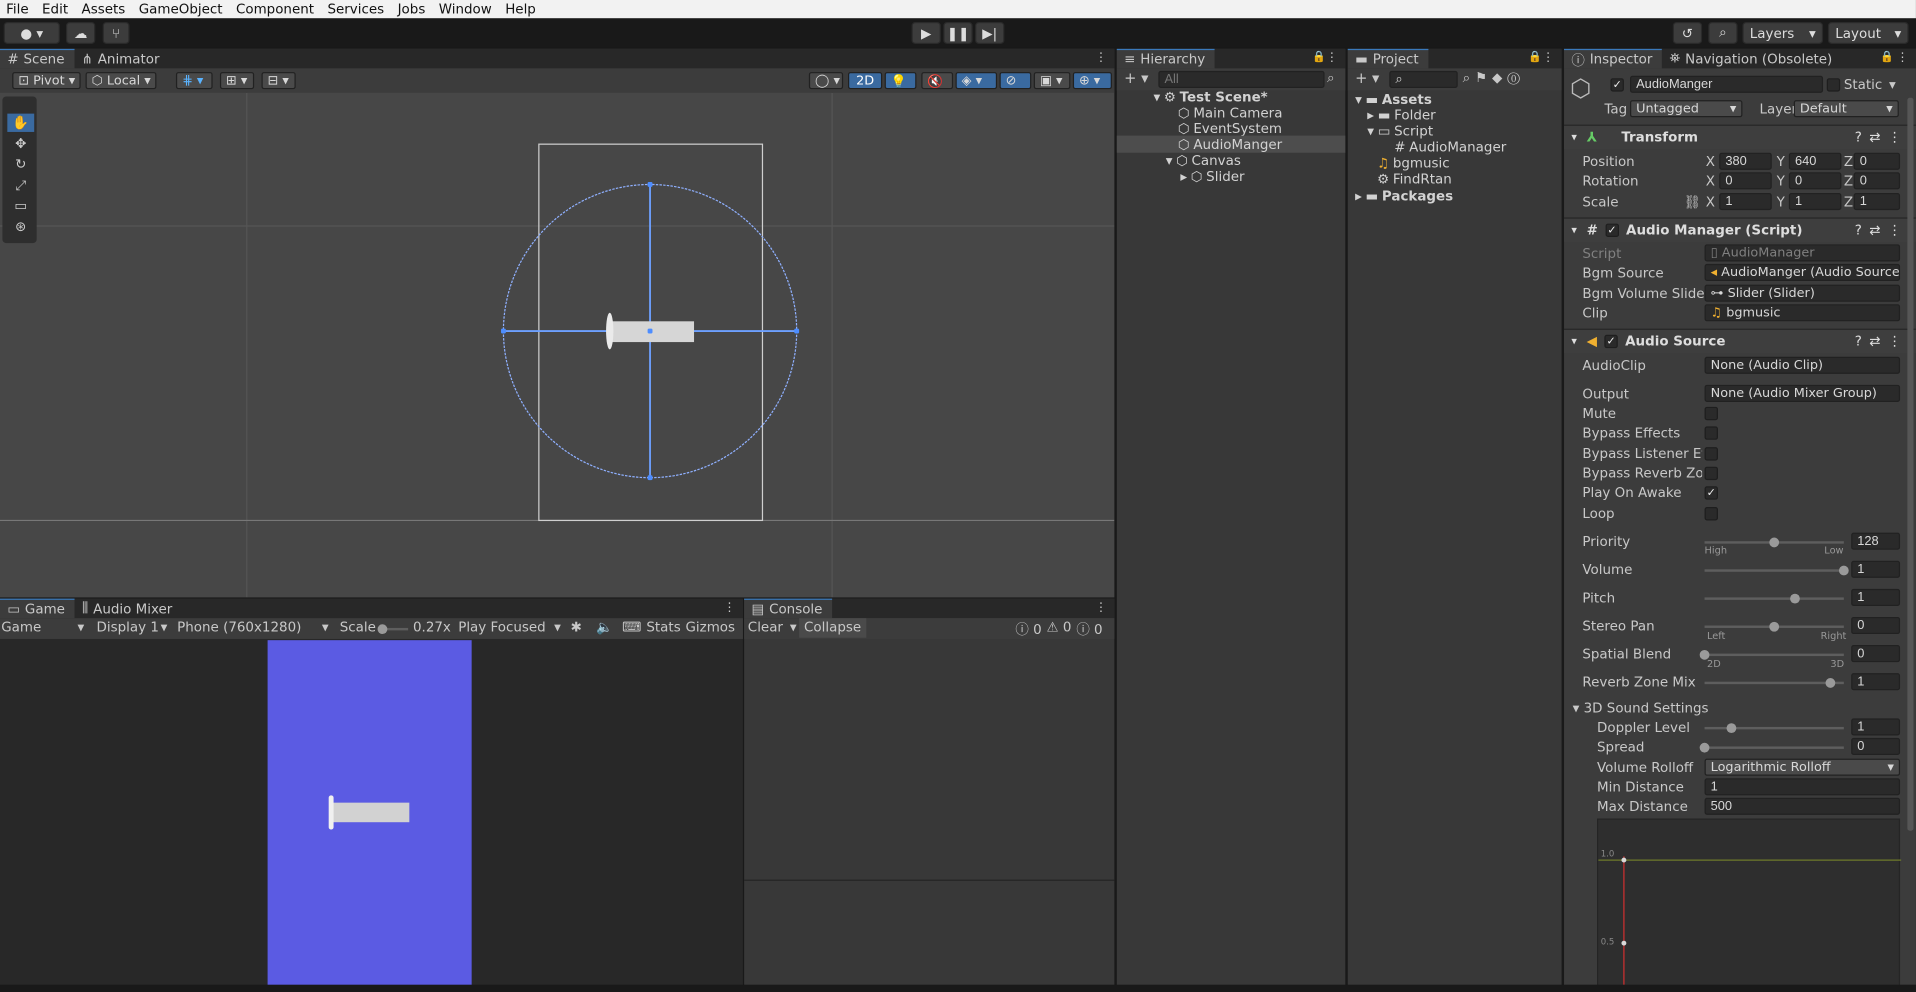  Describe the element at coordinates (275, 9) in the screenshot. I see `menu-component: Component` at that location.